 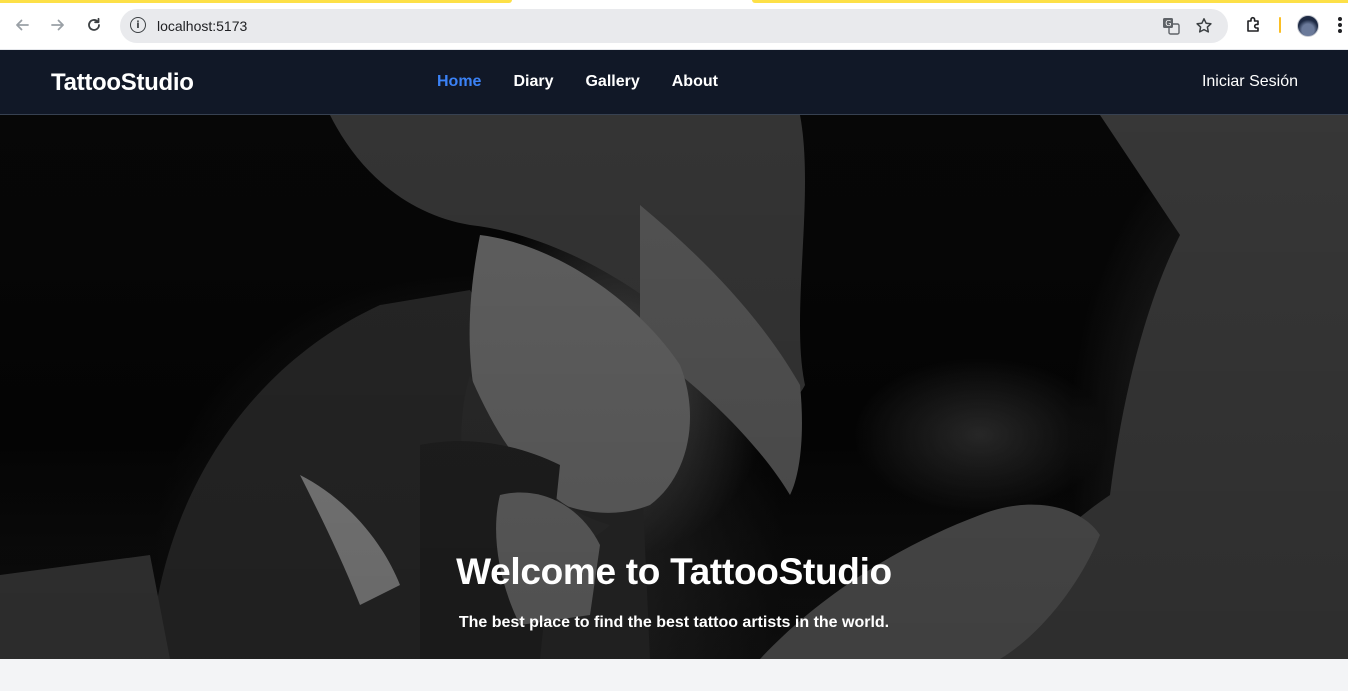 I want to click on hero-title: Welcome to TattooStudio, so click(x=674, y=571).